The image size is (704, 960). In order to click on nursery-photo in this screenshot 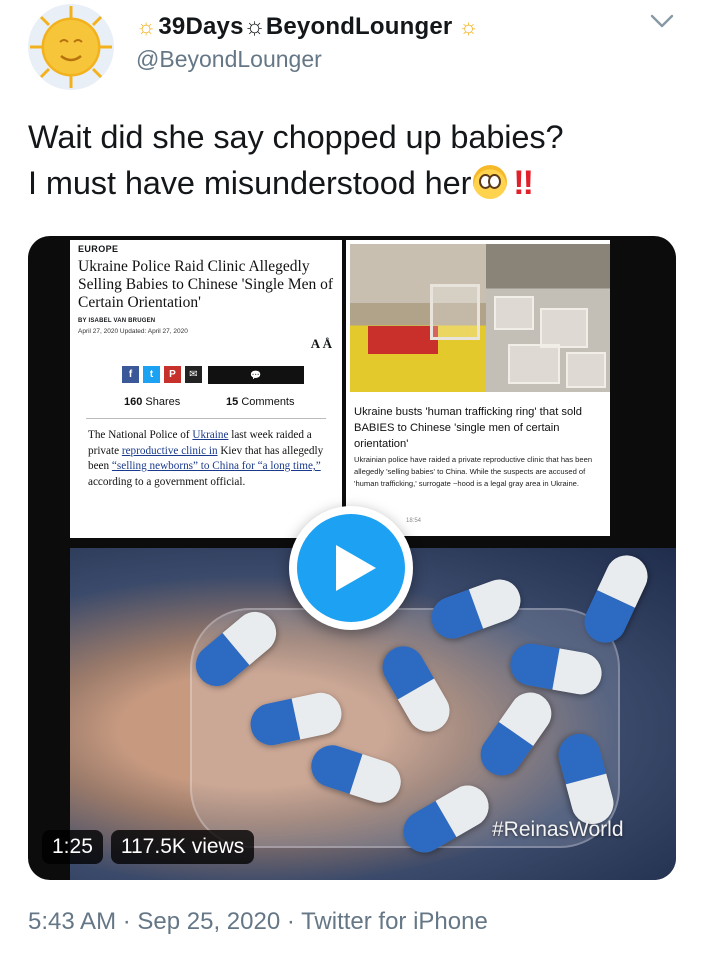, I will do `click(418, 318)`.